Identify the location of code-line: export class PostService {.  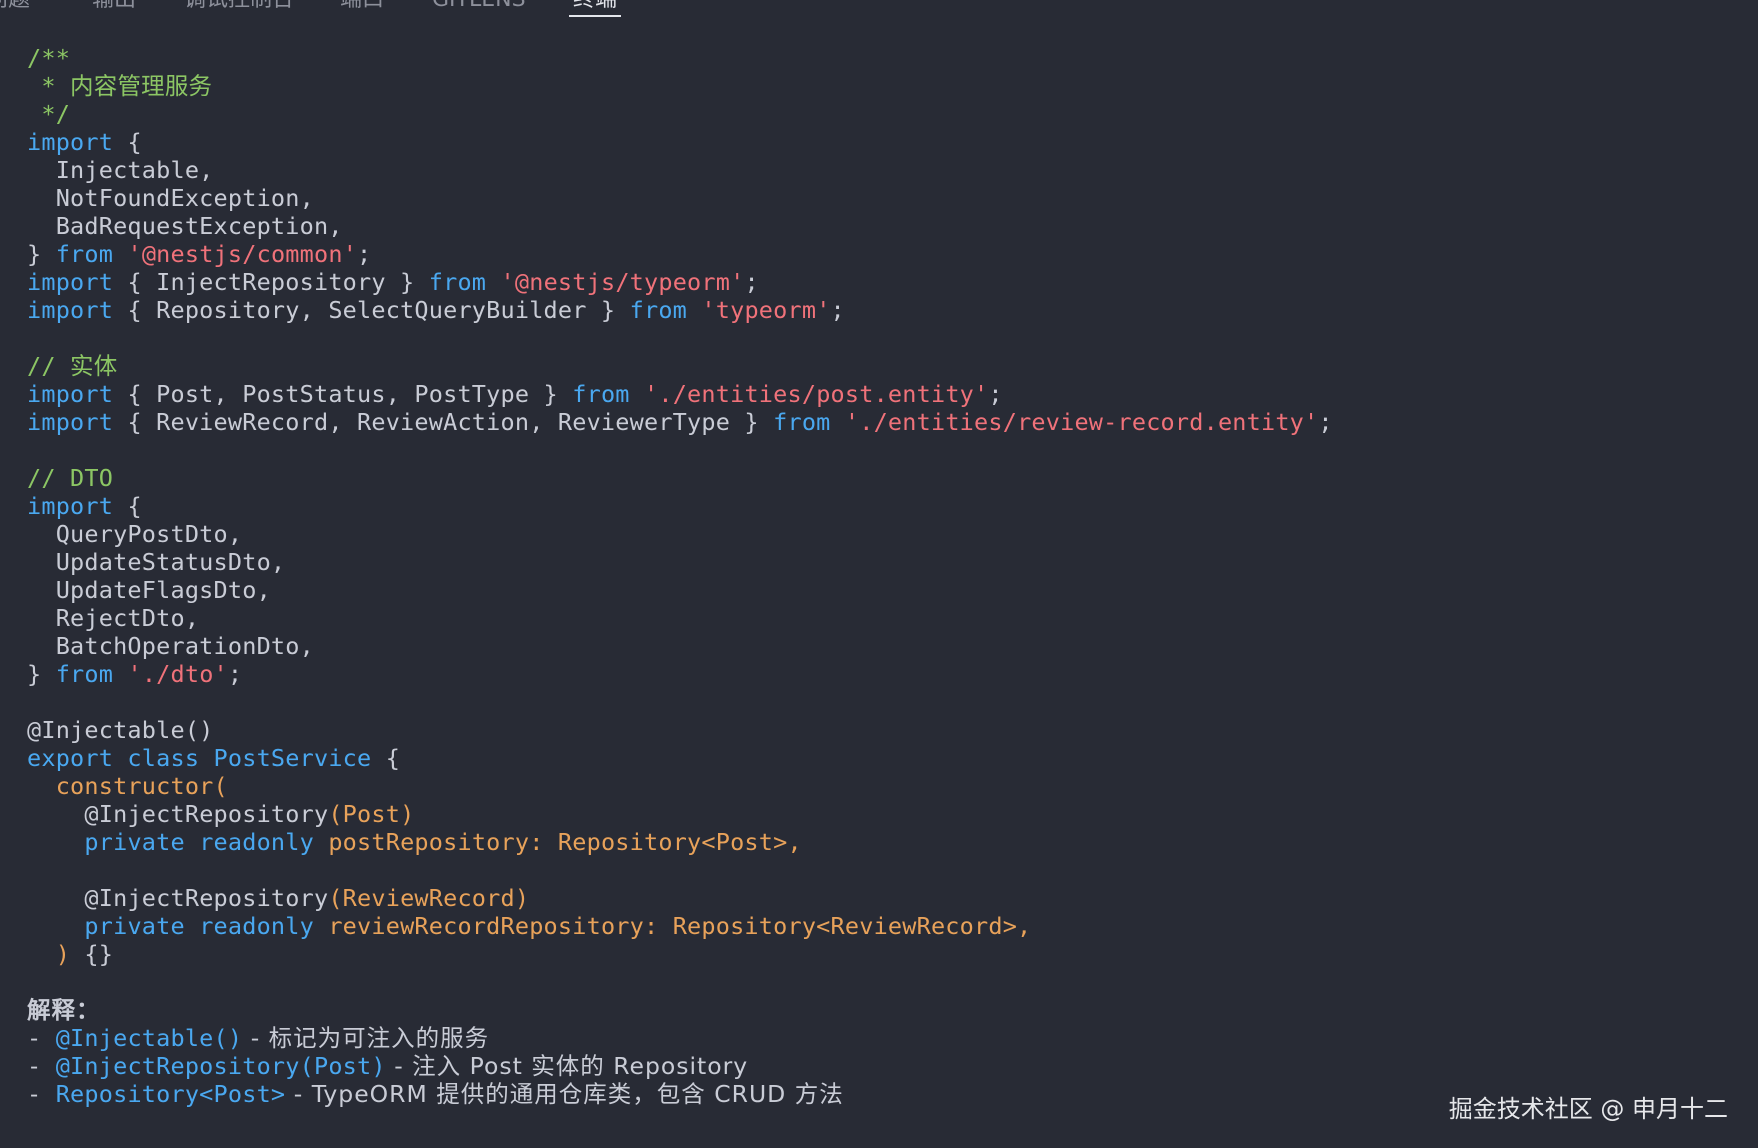
(877, 758).